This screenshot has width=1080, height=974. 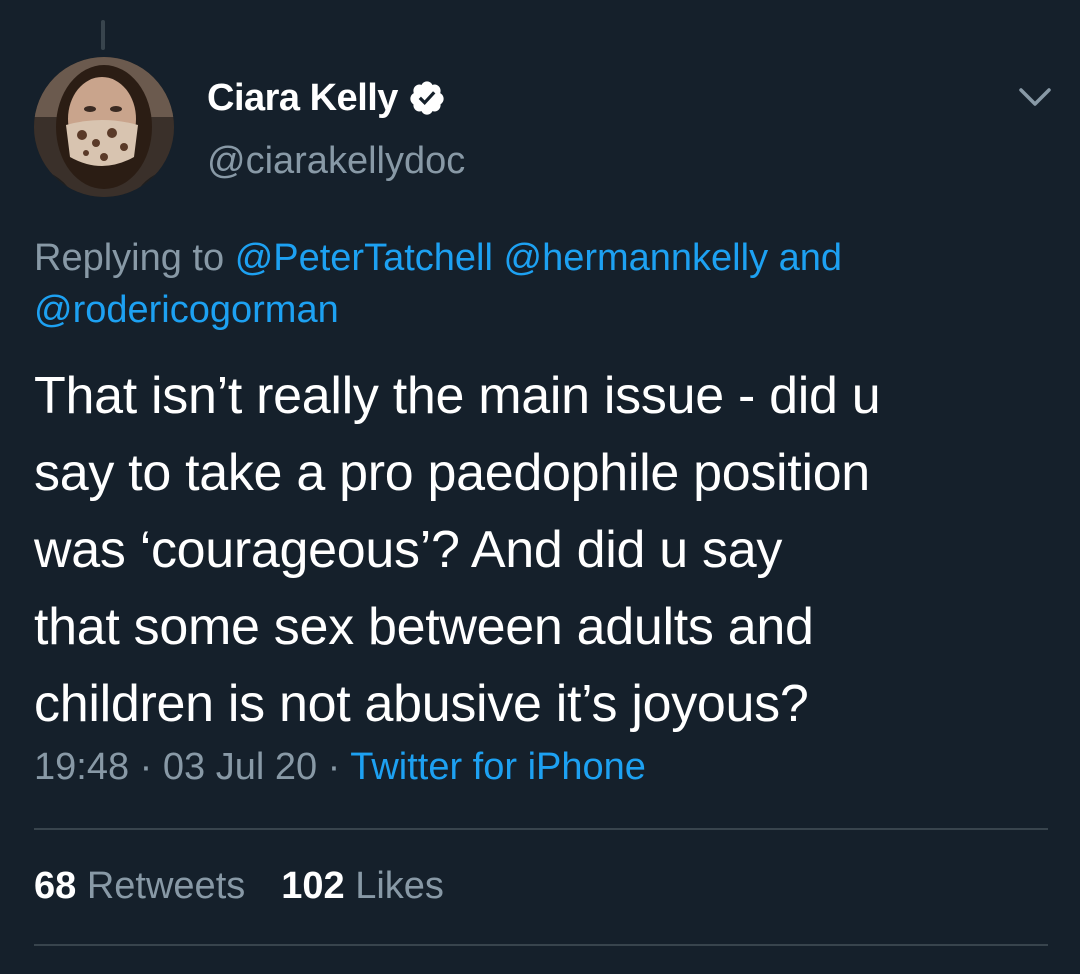 I want to click on author-name-row: Ciara Kelly, so click(x=326, y=98).